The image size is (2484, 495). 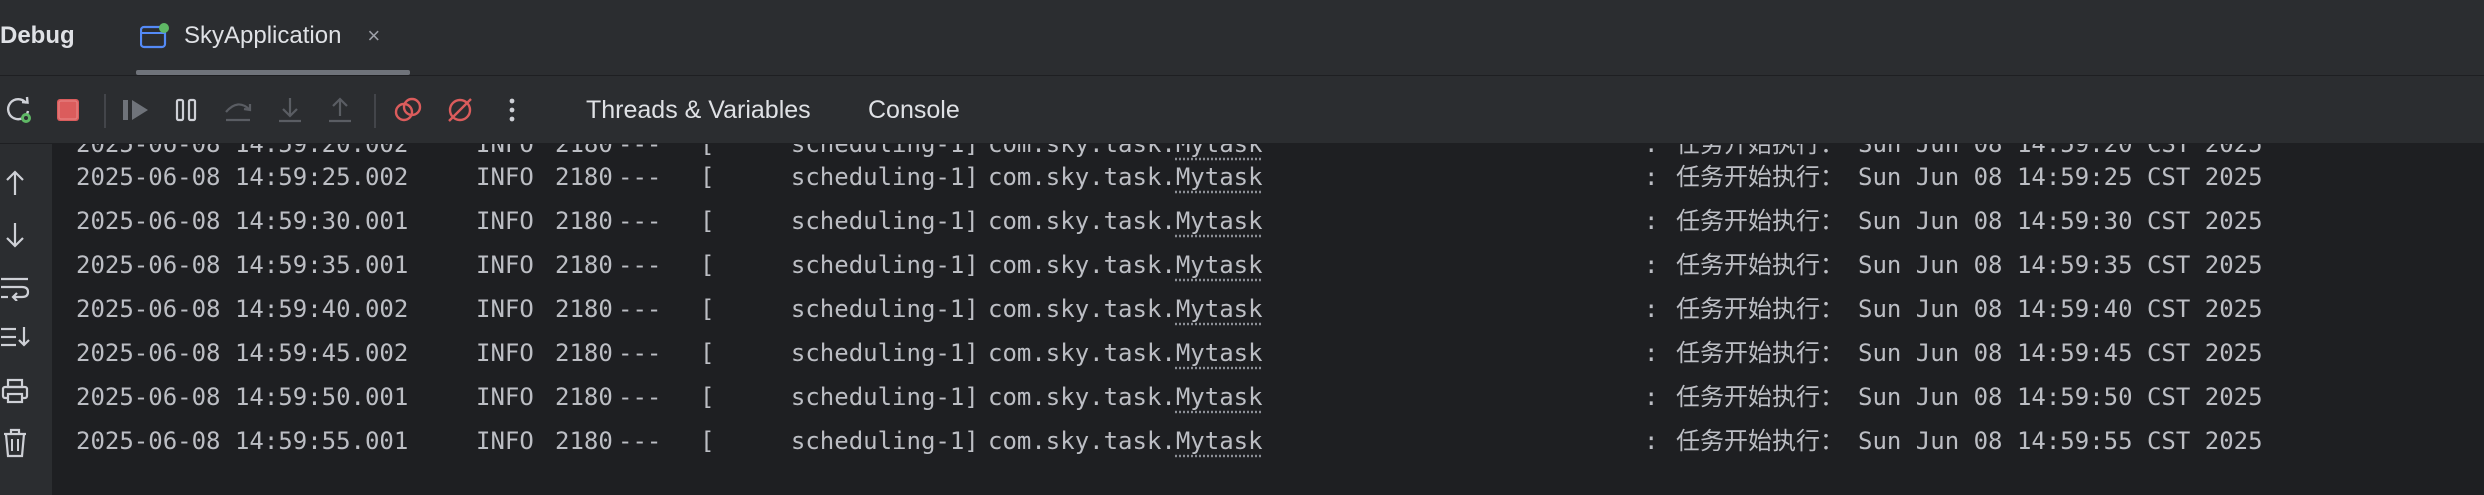 I want to click on log-timestamp: 2025-06-08 14:59:40.002, so click(x=242, y=309).